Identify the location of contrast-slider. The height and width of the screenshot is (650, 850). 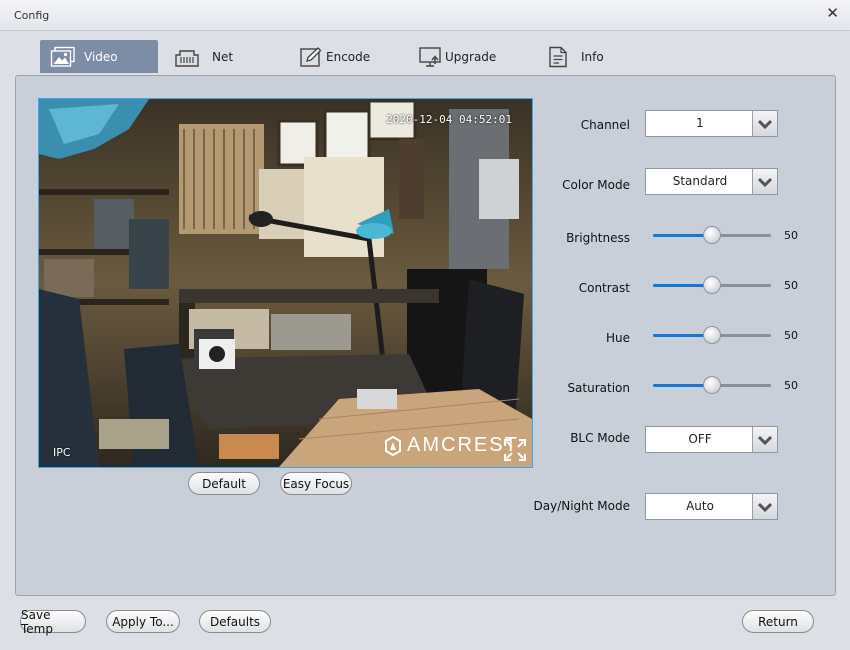
(712, 286).